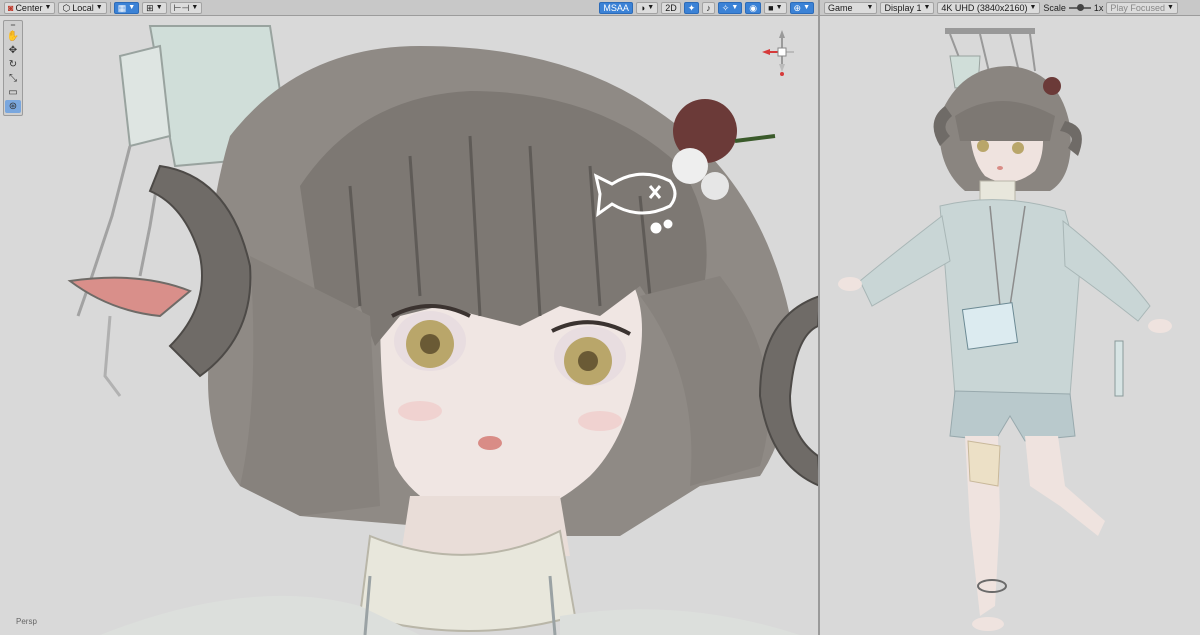 The image size is (1200, 635). Describe the element at coordinates (771, 7) in the screenshot. I see `camera-icon: ■` at that location.